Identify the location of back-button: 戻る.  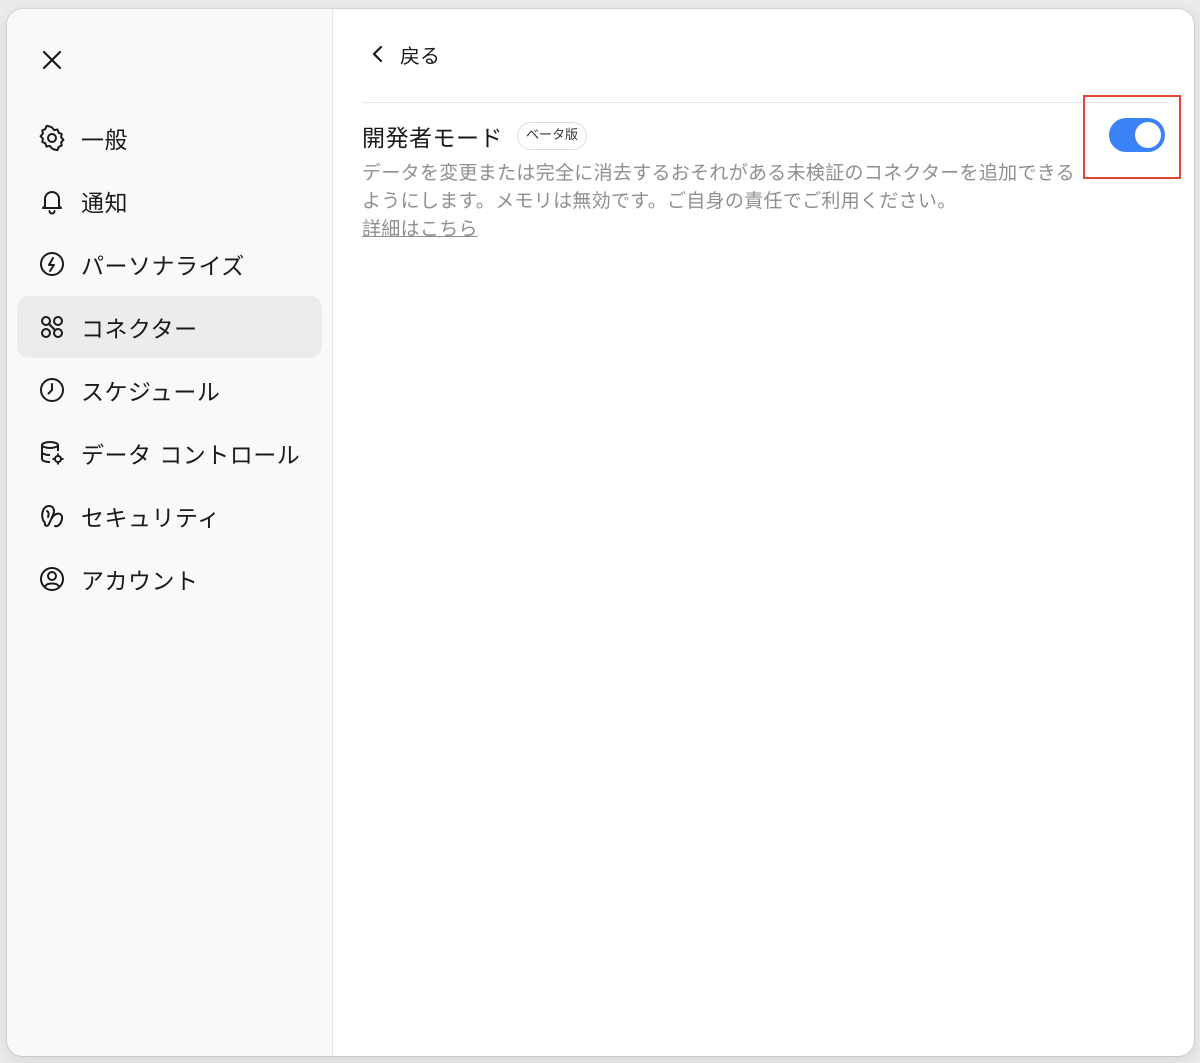
(405, 54).